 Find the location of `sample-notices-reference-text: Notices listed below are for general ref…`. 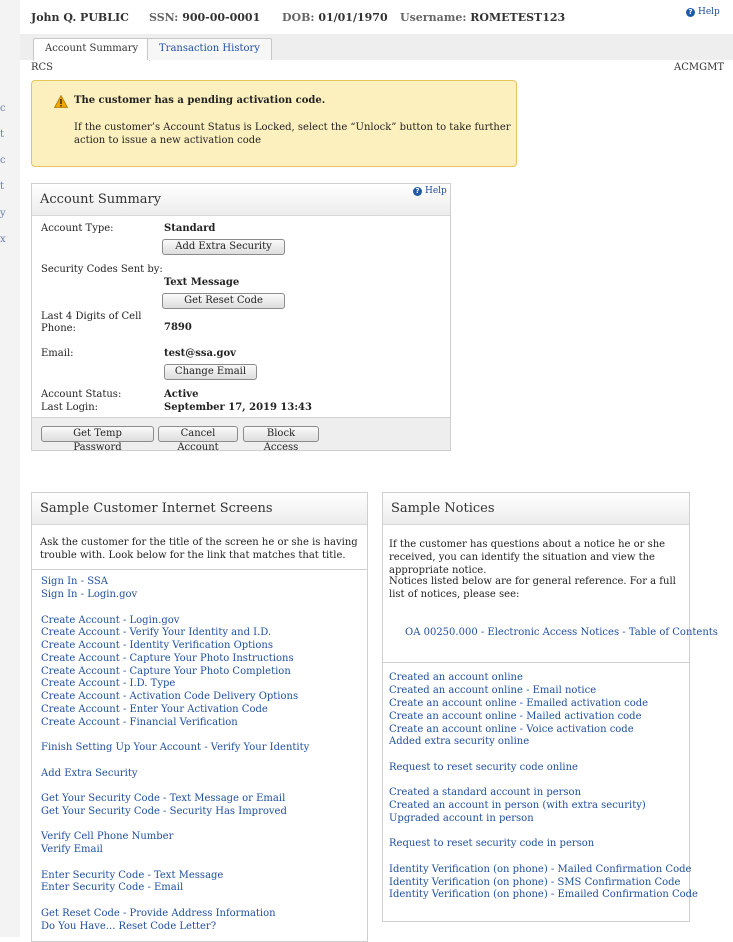

sample-notices-reference-text: Notices listed below are for general ref… is located at coordinates (532, 588).